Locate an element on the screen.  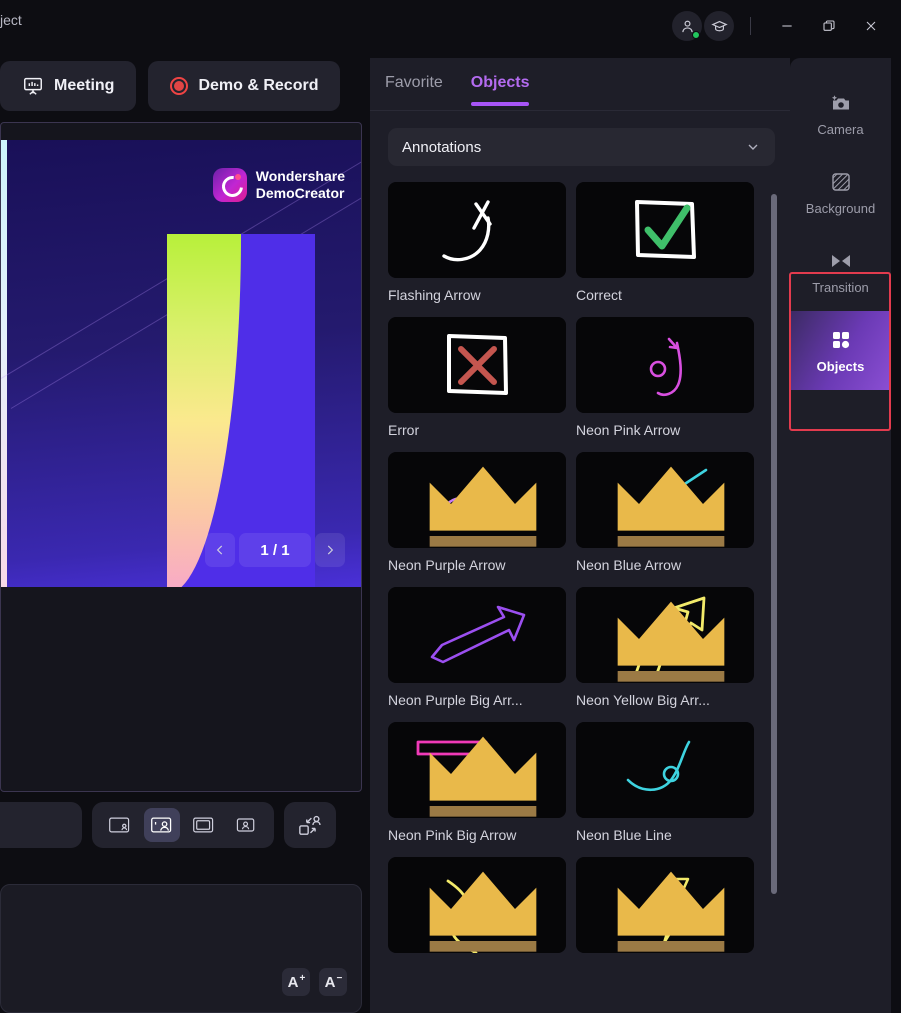
wondershare-watermark: Wondershare DemoCreator is located at coordinates (278, 185).